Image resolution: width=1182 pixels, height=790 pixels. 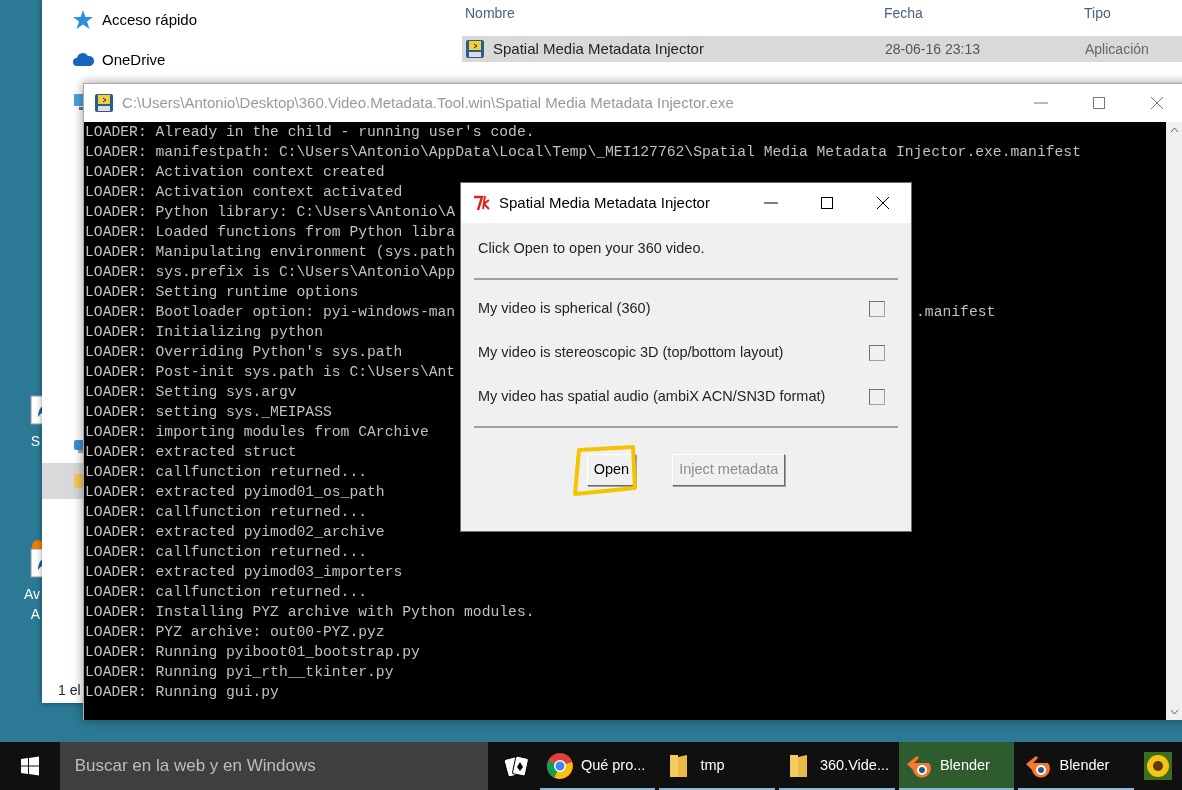 I want to click on console-line: LOADER: Initializing python, so click(x=204, y=332).